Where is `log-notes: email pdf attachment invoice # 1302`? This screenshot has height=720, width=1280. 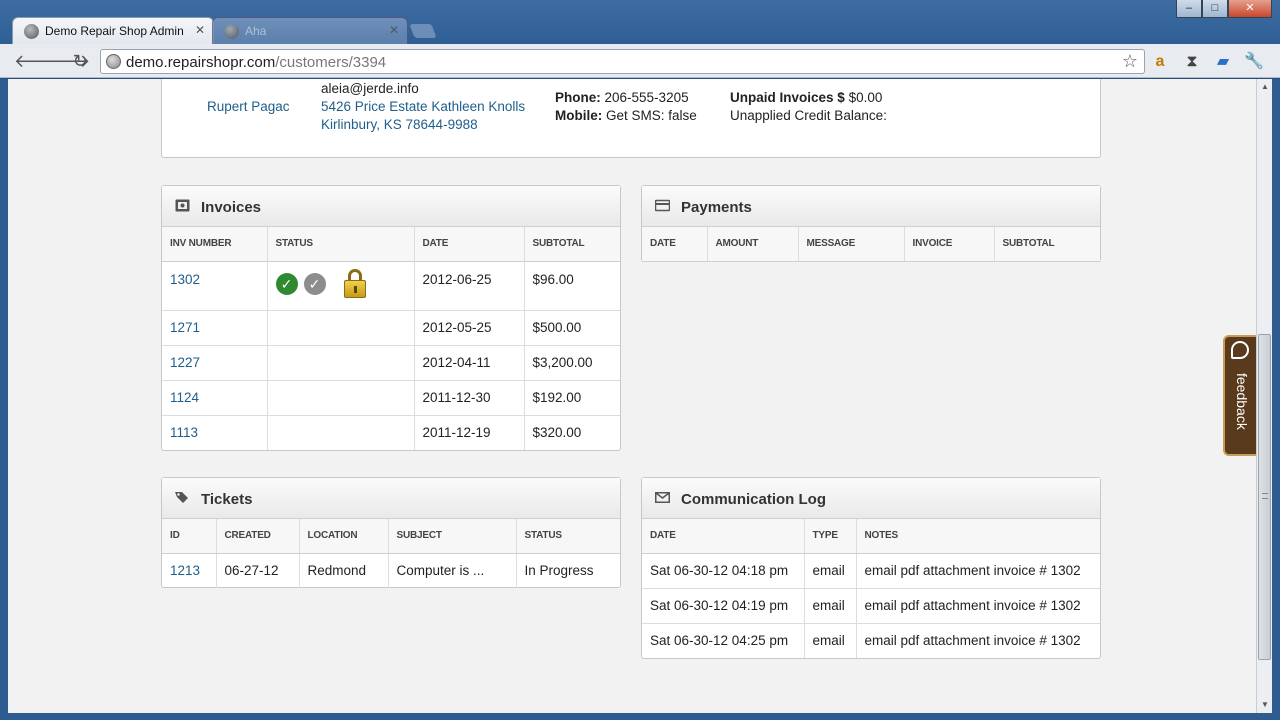
log-notes: email pdf attachment invoice # 1302 is located at coordinates (978, 571).